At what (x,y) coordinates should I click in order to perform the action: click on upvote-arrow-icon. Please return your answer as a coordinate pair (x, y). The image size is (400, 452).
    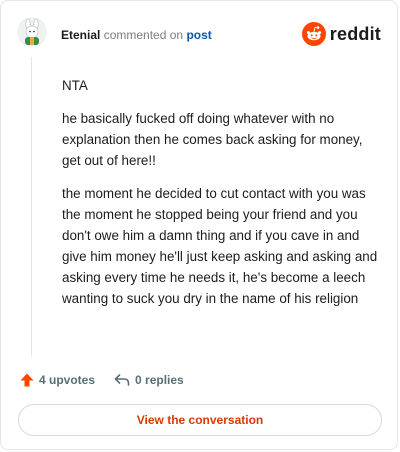
    Looking at the image, I should click on (27, 380).